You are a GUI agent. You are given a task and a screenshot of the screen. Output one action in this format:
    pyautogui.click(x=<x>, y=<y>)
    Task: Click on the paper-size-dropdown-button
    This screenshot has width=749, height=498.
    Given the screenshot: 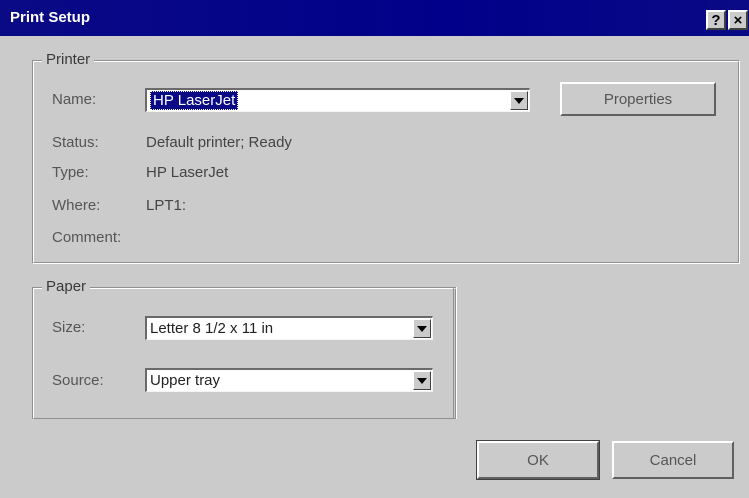 What is the action you would take?
    pyautogui.click(x=422, y=328)
    